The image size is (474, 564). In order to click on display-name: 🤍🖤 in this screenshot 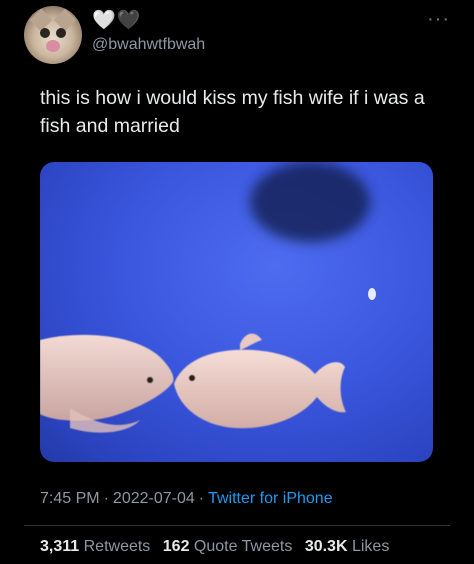, I will do `click(117, 20)`.